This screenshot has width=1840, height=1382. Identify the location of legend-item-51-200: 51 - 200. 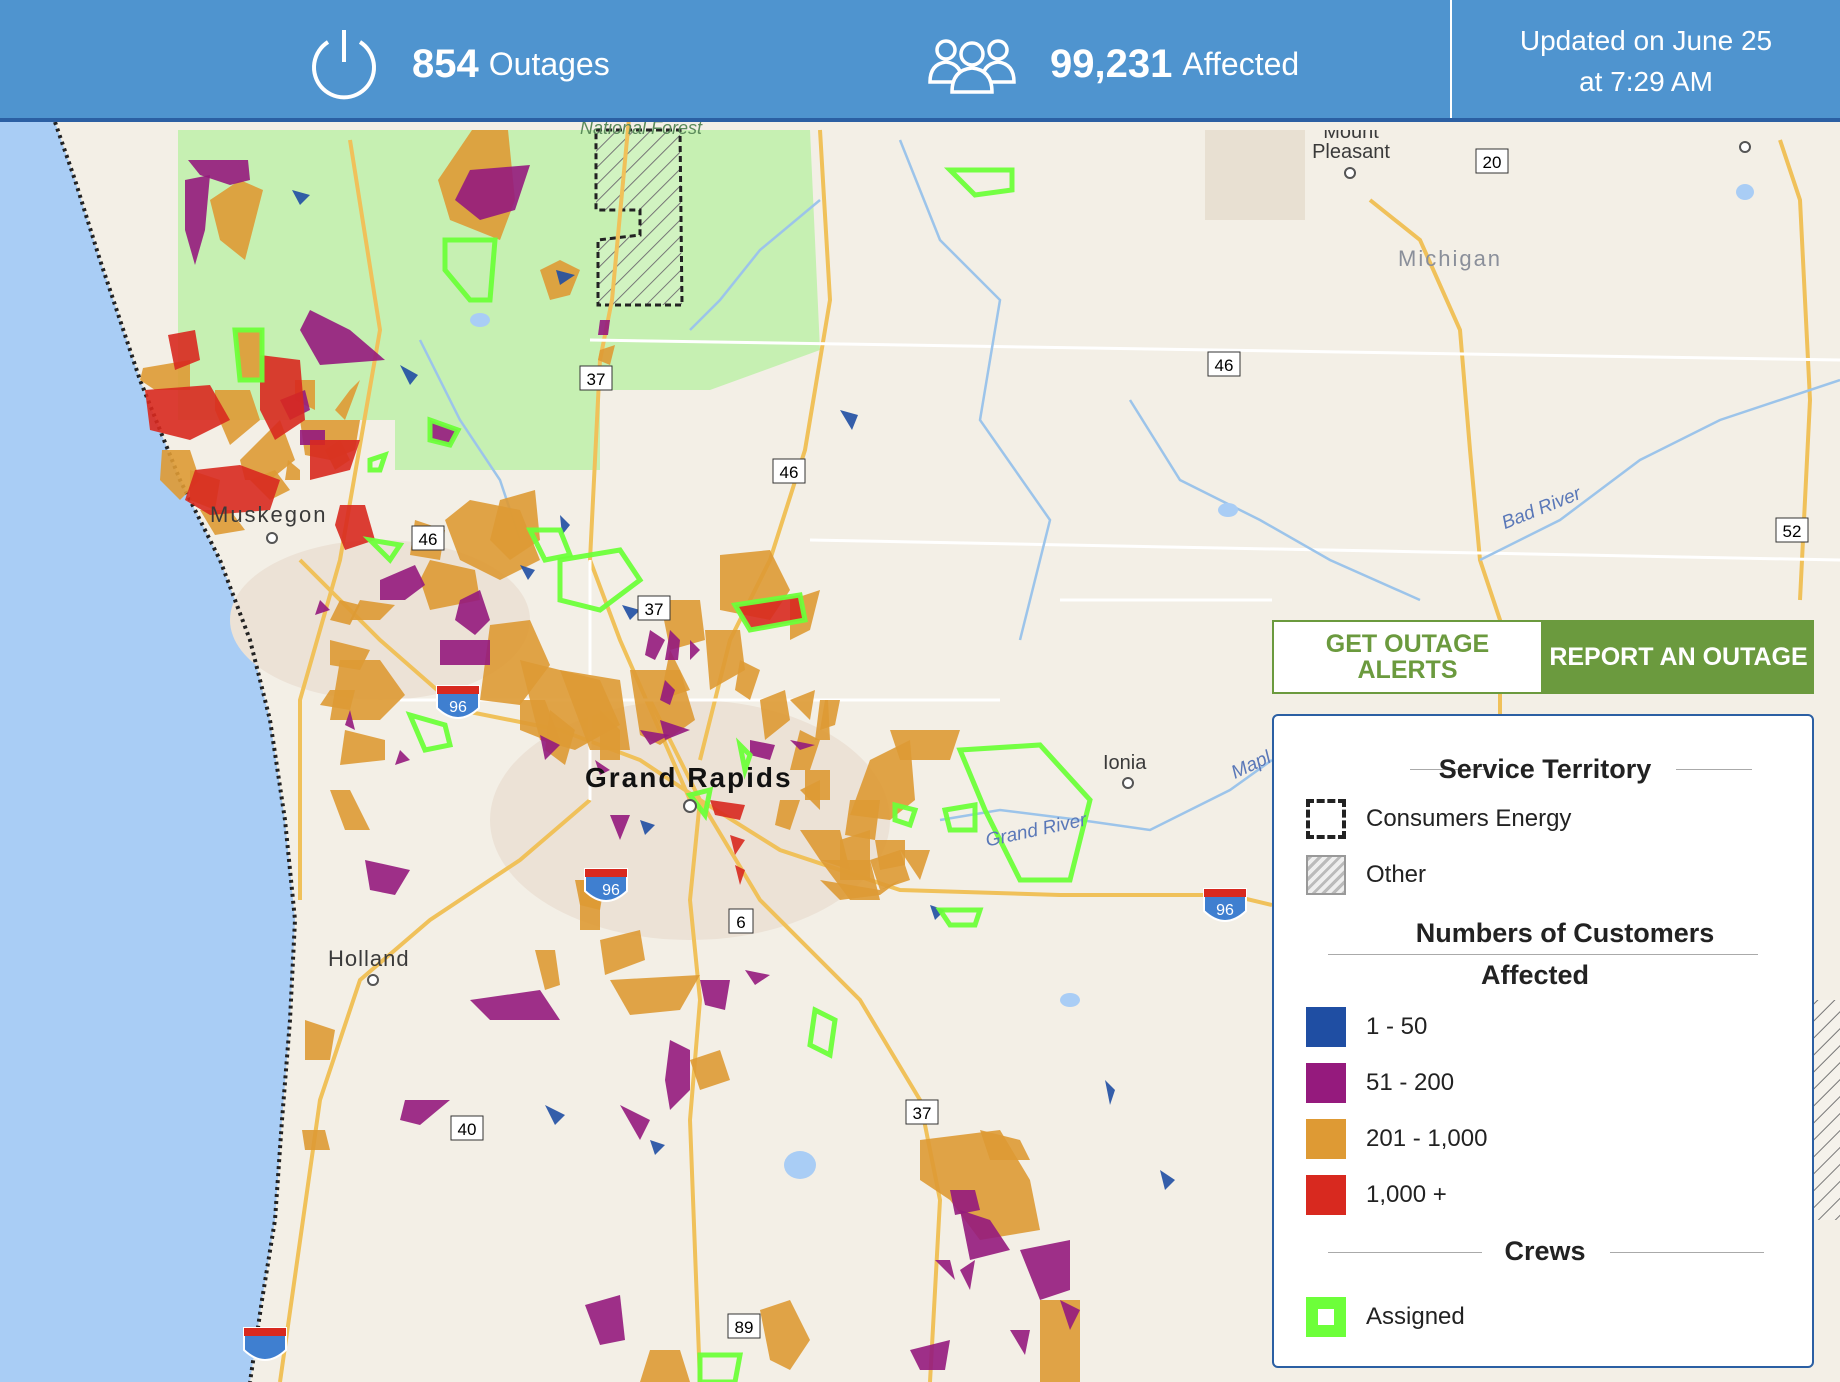
(1380, 1083).